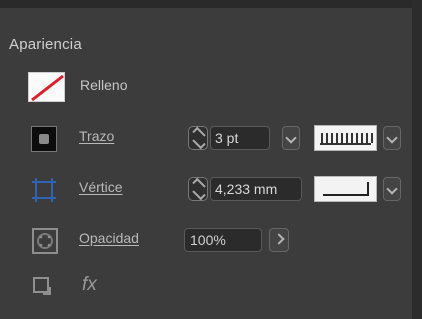 The height and width of the screenshot is (319, 422). Describe the element at coordinates (198, 189) in the screenshot. I see `vertex-stepper` at that location.